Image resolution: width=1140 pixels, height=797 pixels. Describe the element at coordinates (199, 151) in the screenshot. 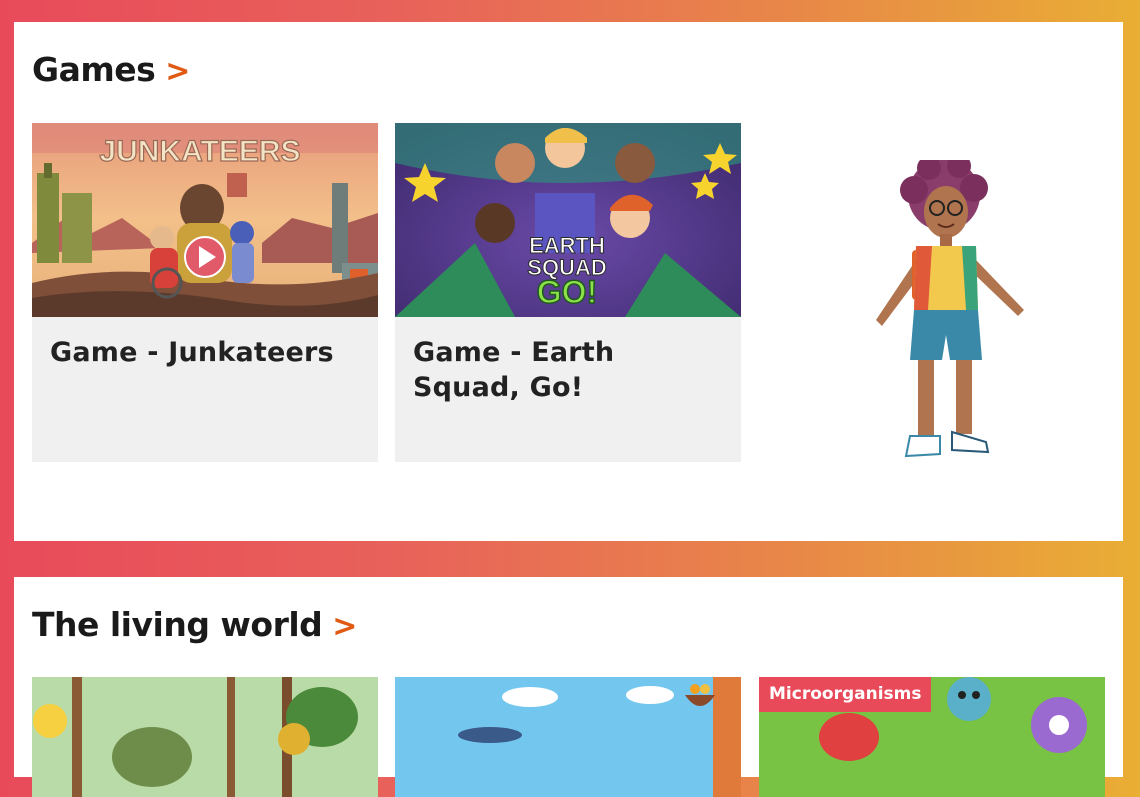

I see `svg-text: JUNKATEERS` at that location.